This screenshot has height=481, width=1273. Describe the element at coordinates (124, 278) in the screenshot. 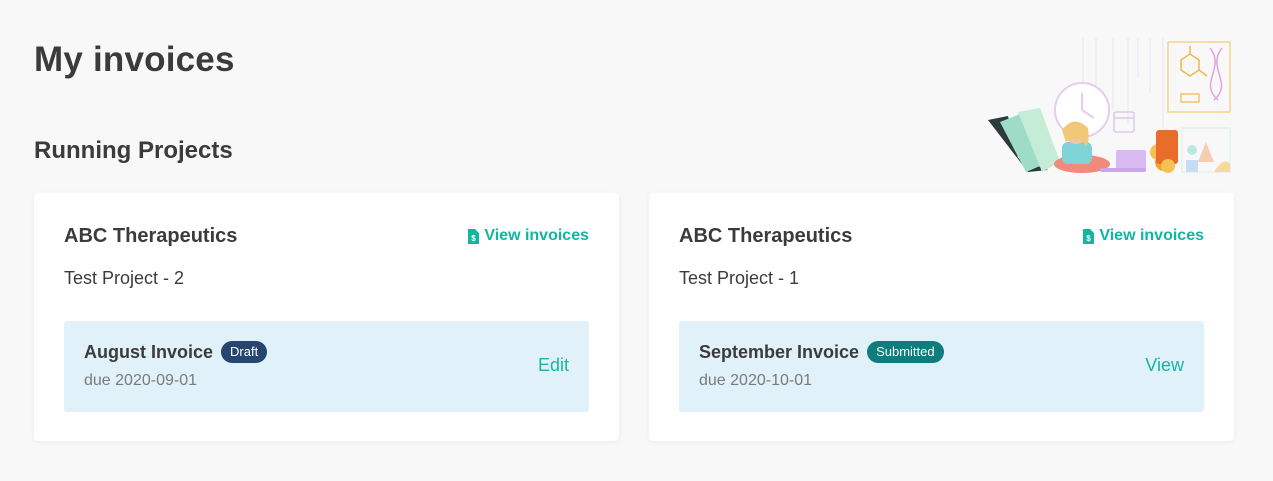

I see `project-name: Test Project - 2` at that location.